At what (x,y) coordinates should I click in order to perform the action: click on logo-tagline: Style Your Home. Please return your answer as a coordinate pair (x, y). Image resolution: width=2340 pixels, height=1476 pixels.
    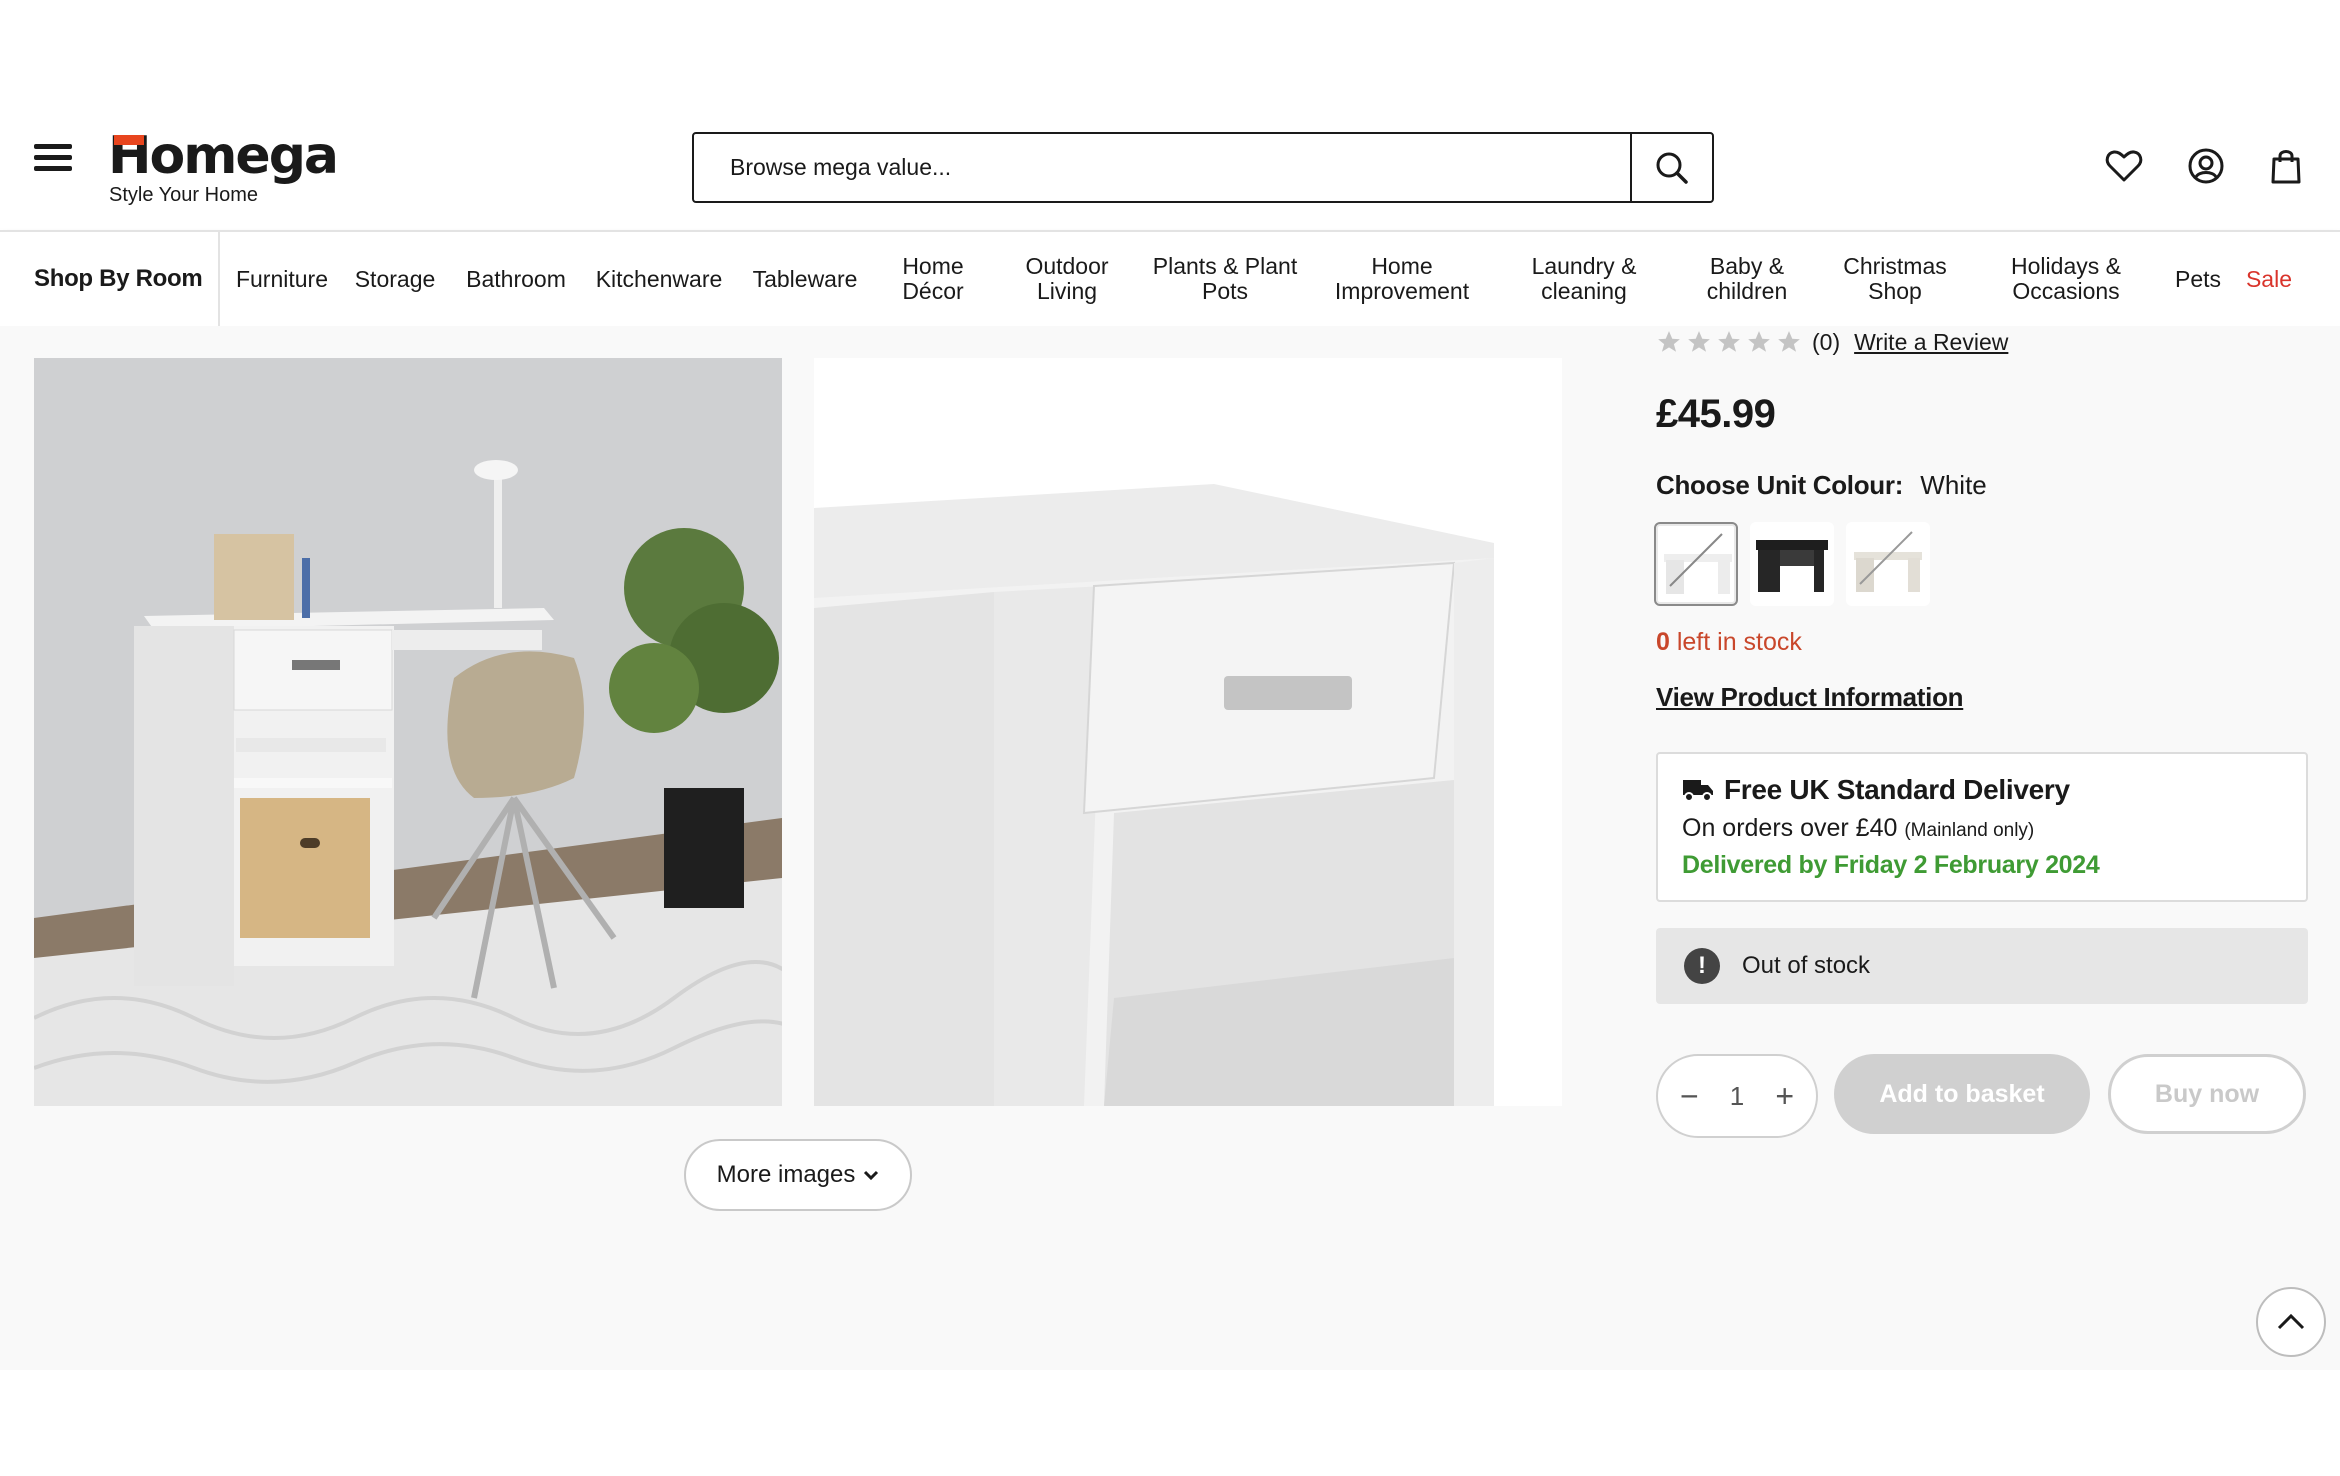
    Looking at the image, I should click on (183, 195).